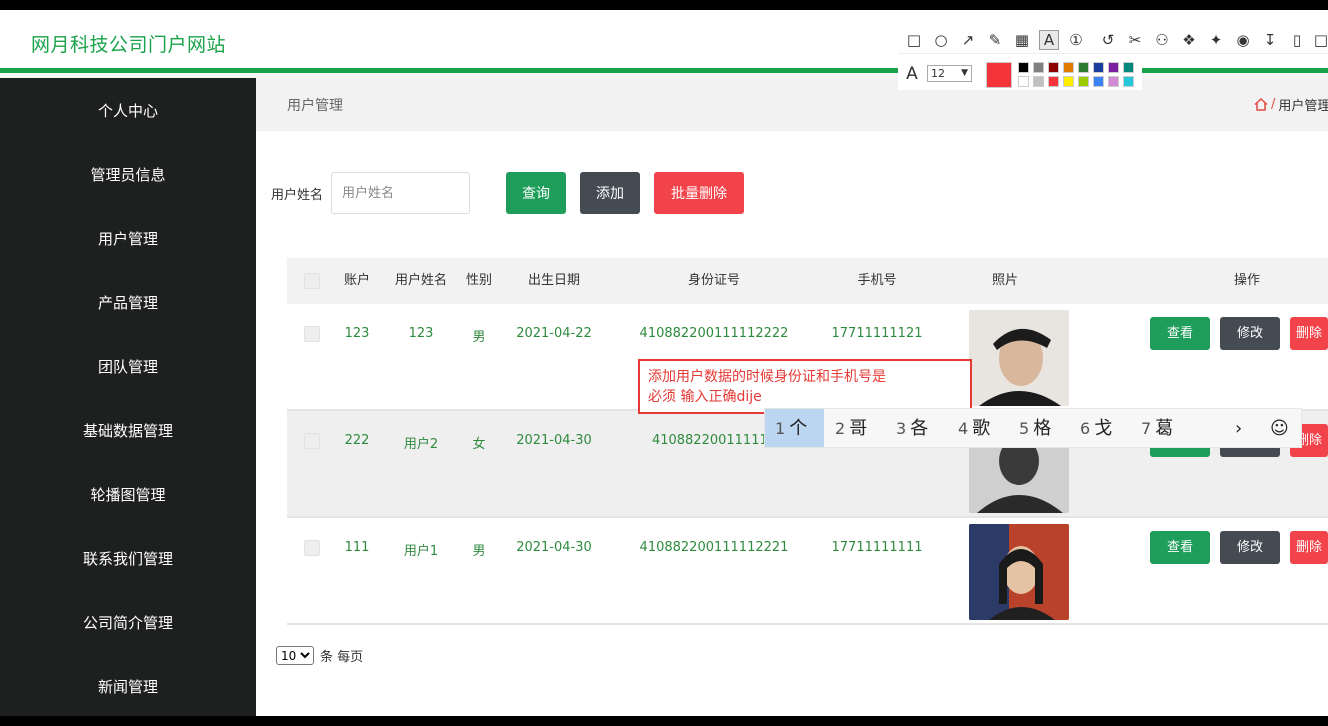 The width and height of the screenshot is (1328, 726). I want to click on search-name-input, so click(400, 193).